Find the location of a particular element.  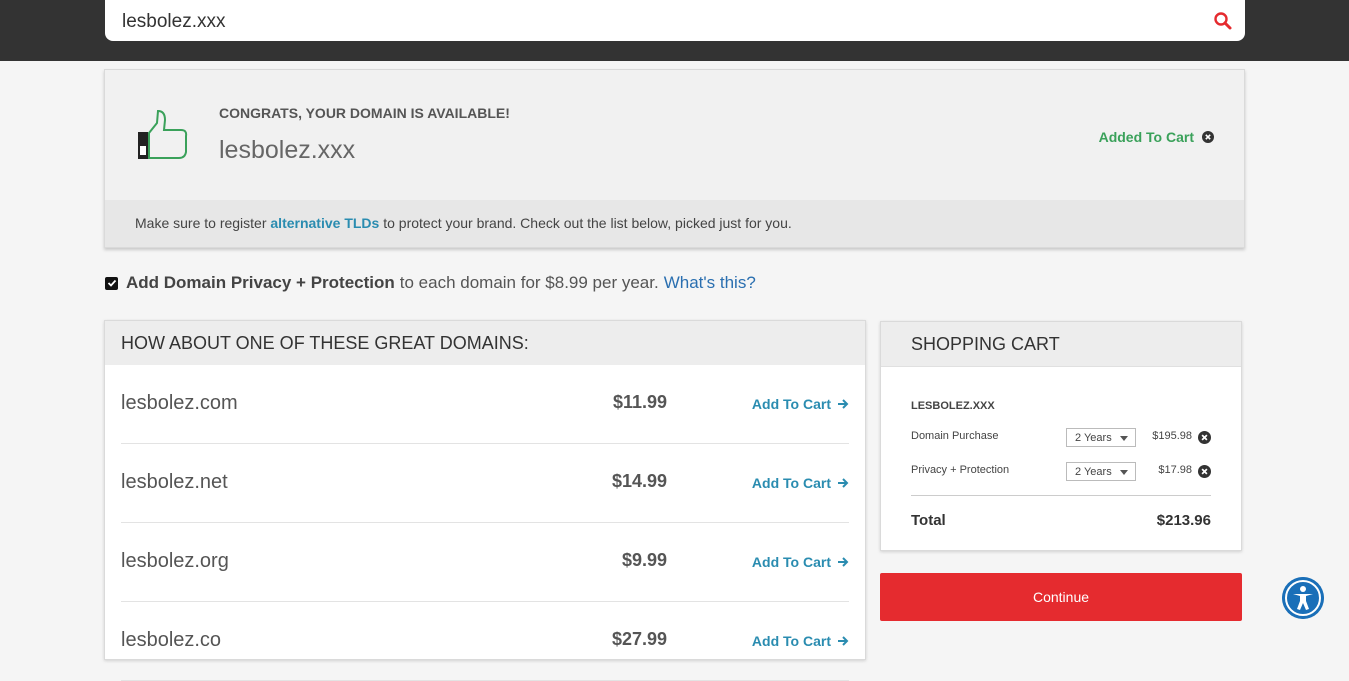

suggestion-price: $9.99 is located at coordinates (644, 560).